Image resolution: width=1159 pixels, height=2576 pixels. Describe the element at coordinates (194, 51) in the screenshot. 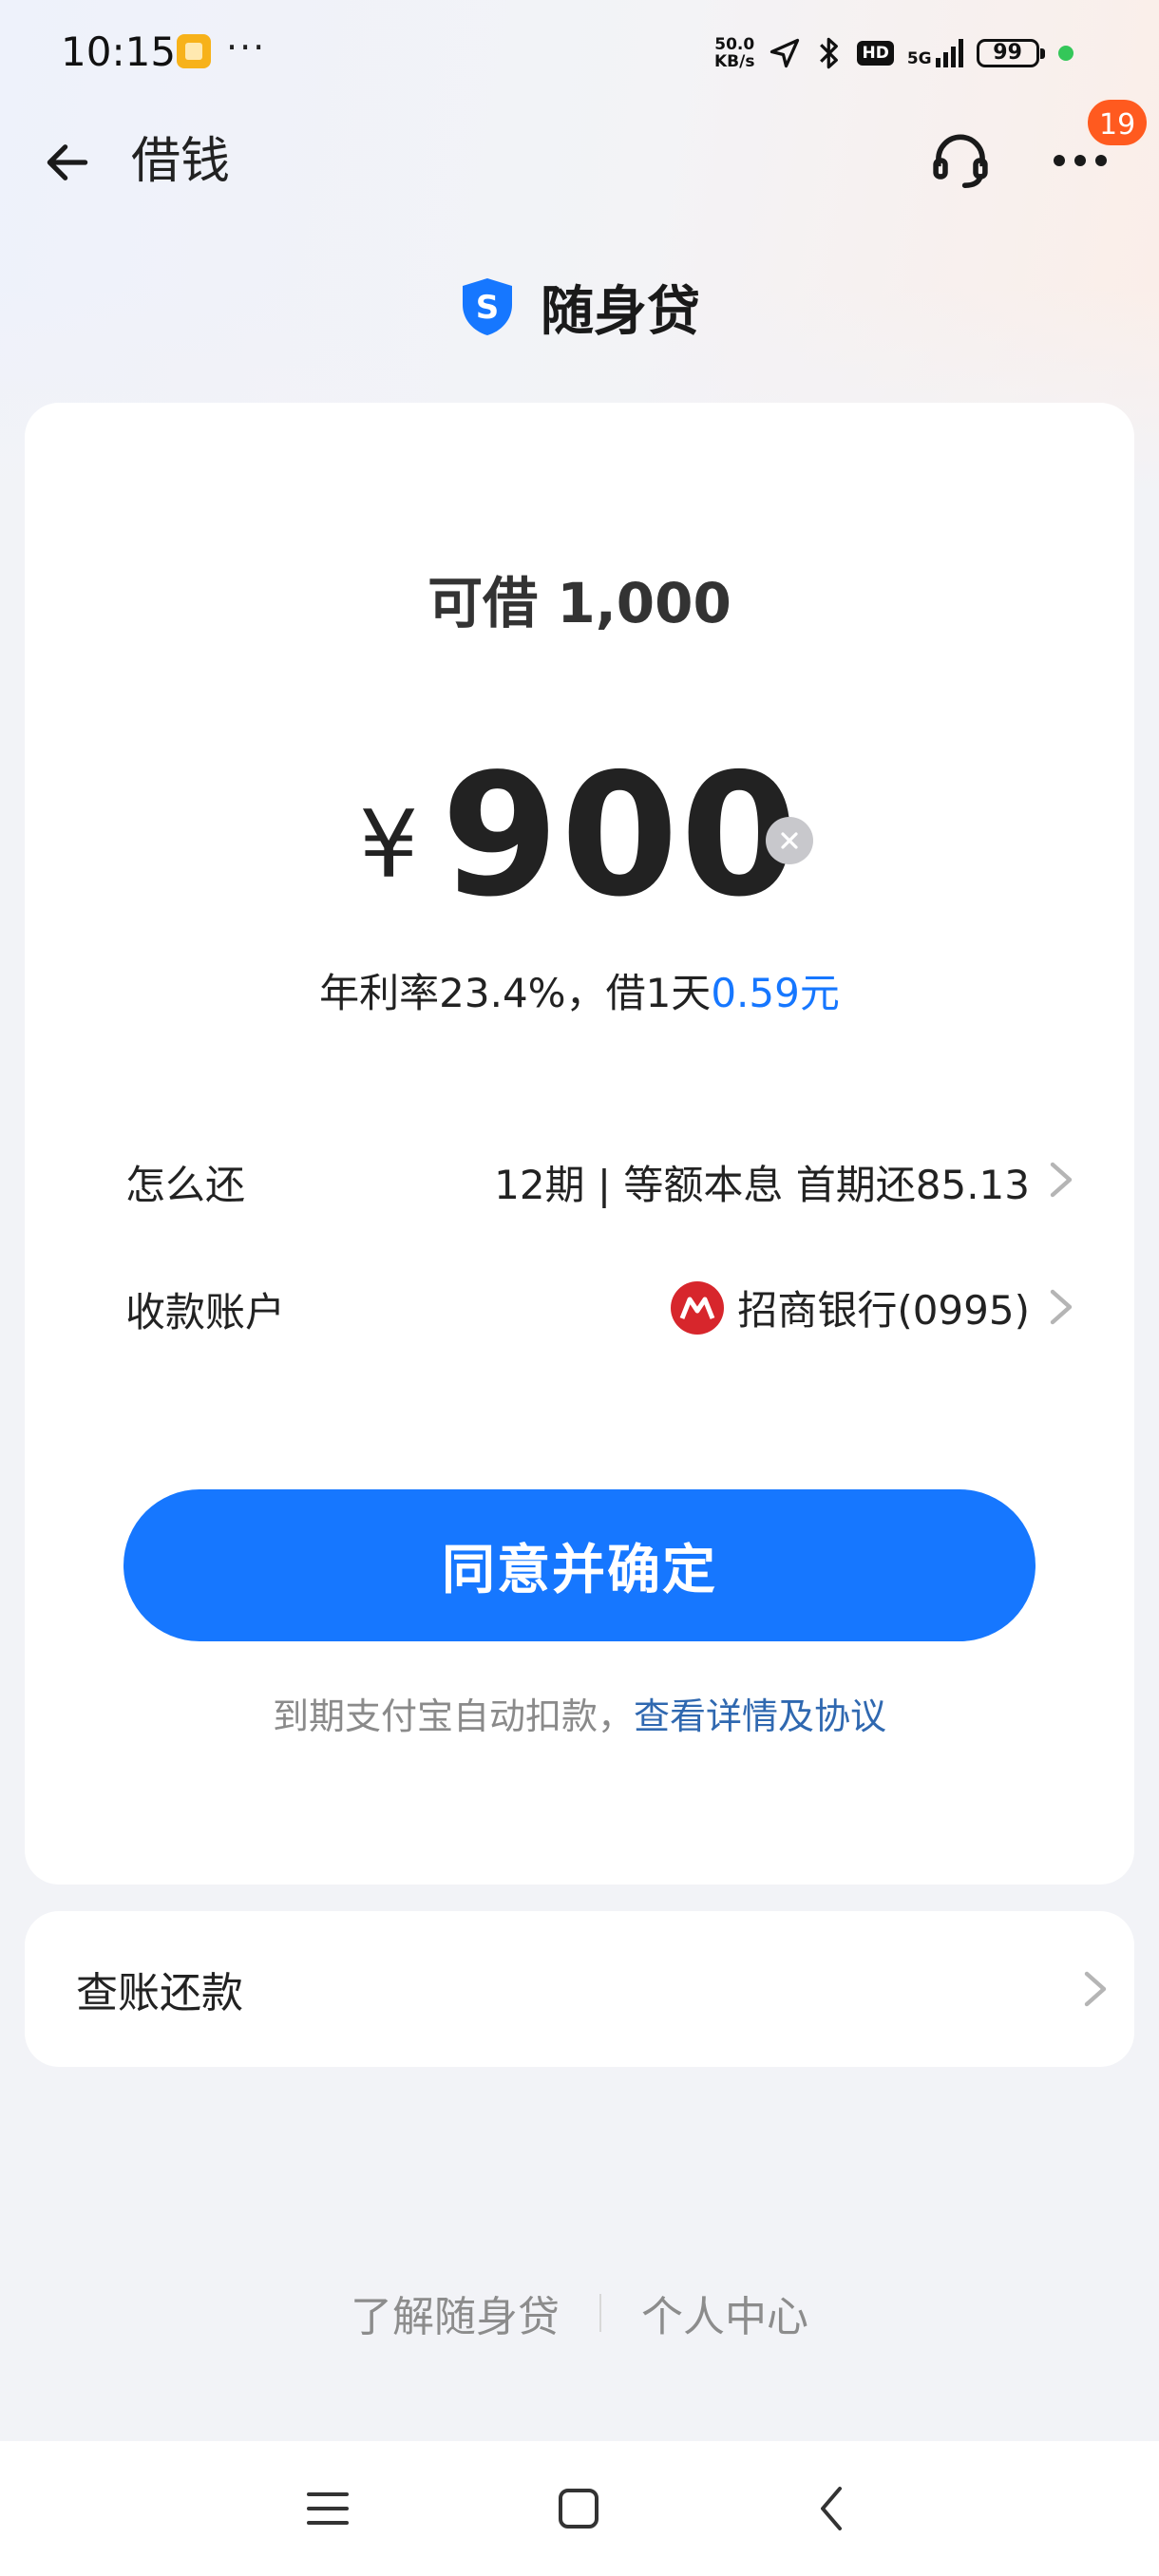

I see `notes-app-icon` at that location.